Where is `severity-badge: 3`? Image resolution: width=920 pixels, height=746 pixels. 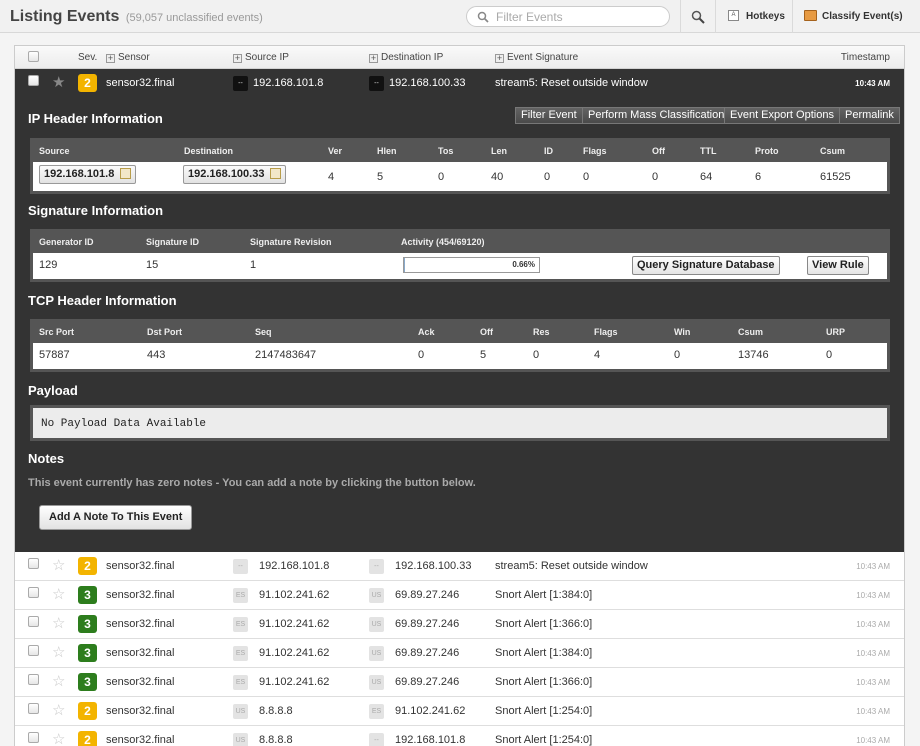
severity-badge: 3 is located at coordinates (87, 595).